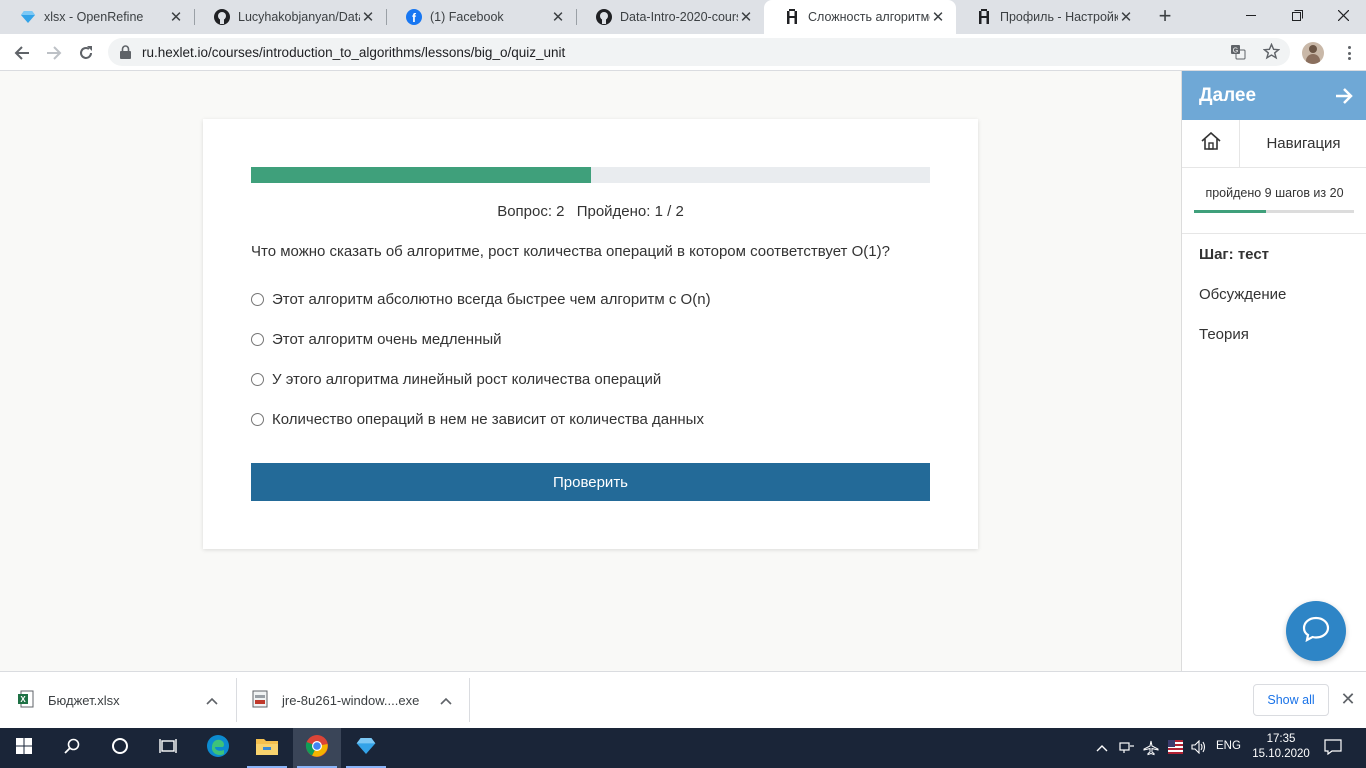  I want to click on tab-title: Lucyhakobjanyan/Data-, so click(299, 17).